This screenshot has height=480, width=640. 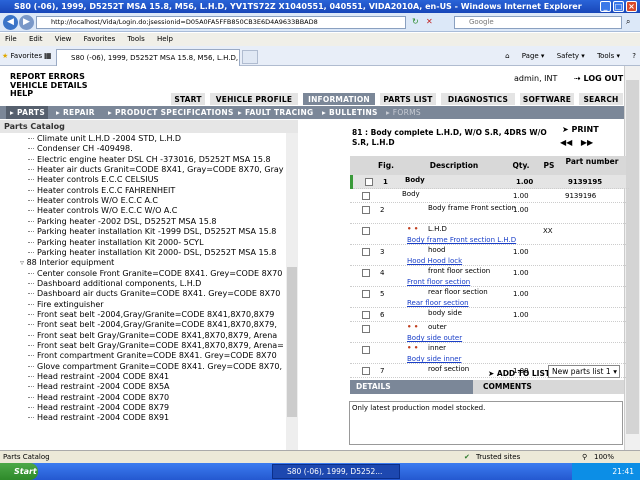 I want to click on tab-parts-list: PARTS LIST, so click(x=408, y=99).